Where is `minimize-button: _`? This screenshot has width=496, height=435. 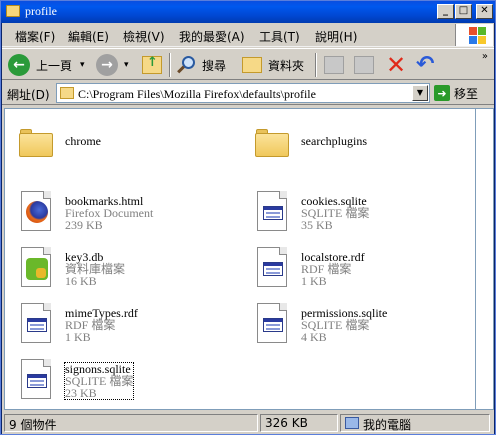
minimize-button: _ is located at coordinates (445, 11).